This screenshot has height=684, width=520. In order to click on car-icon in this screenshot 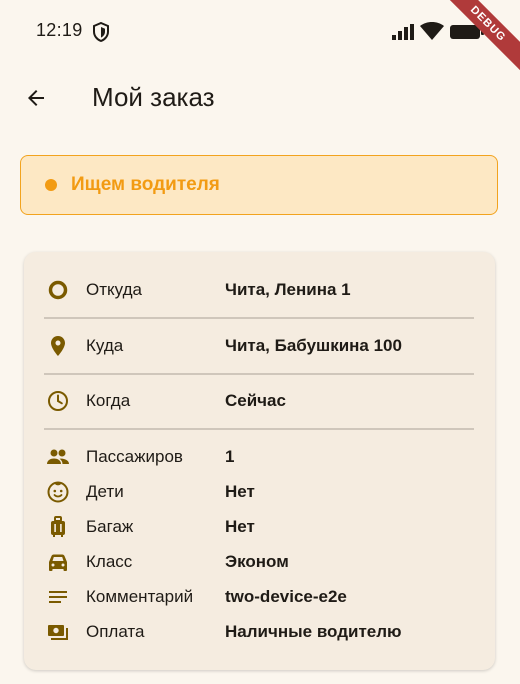, I will do `click(58, 562)`.